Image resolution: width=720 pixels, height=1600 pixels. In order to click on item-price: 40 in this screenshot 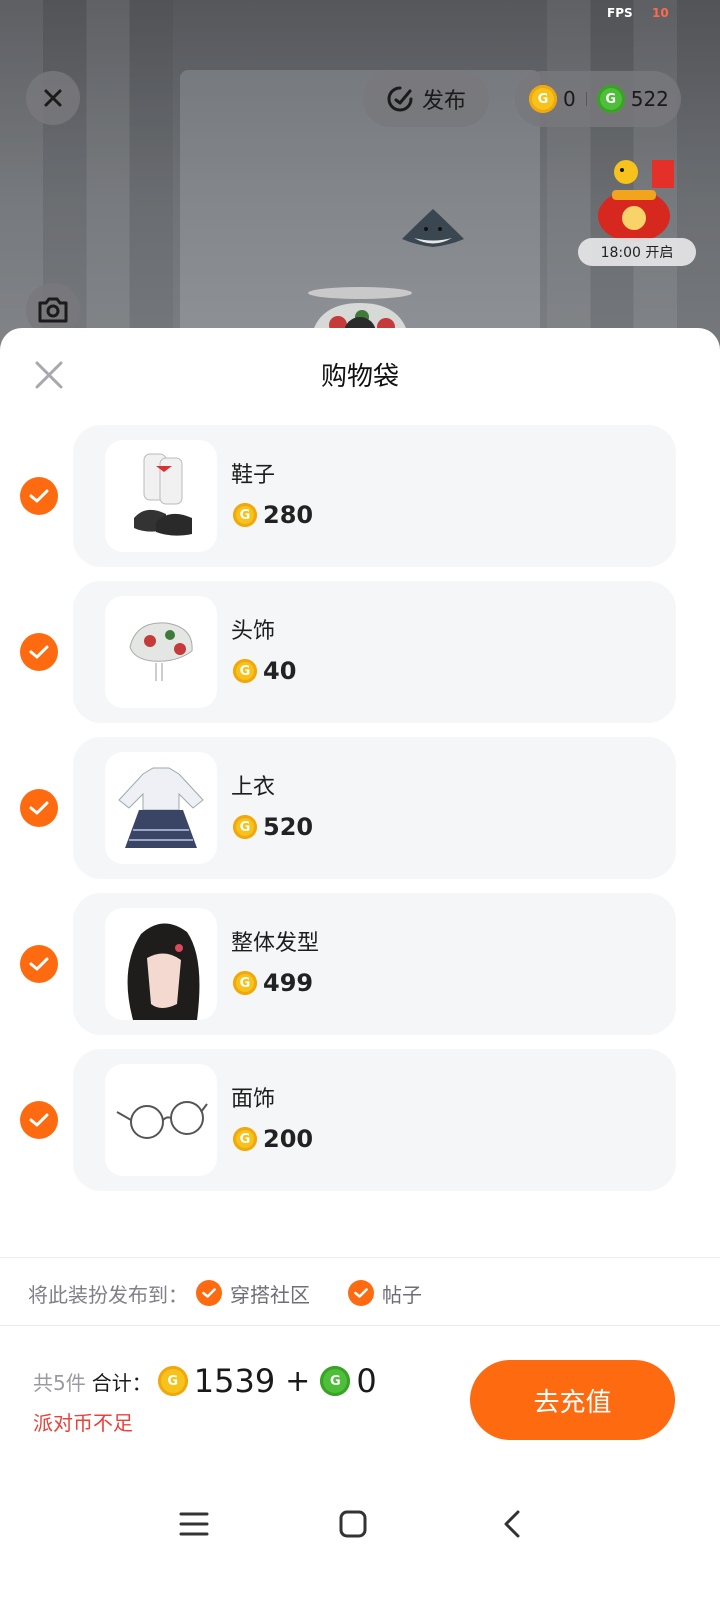, I will do `click(264, 671)`.